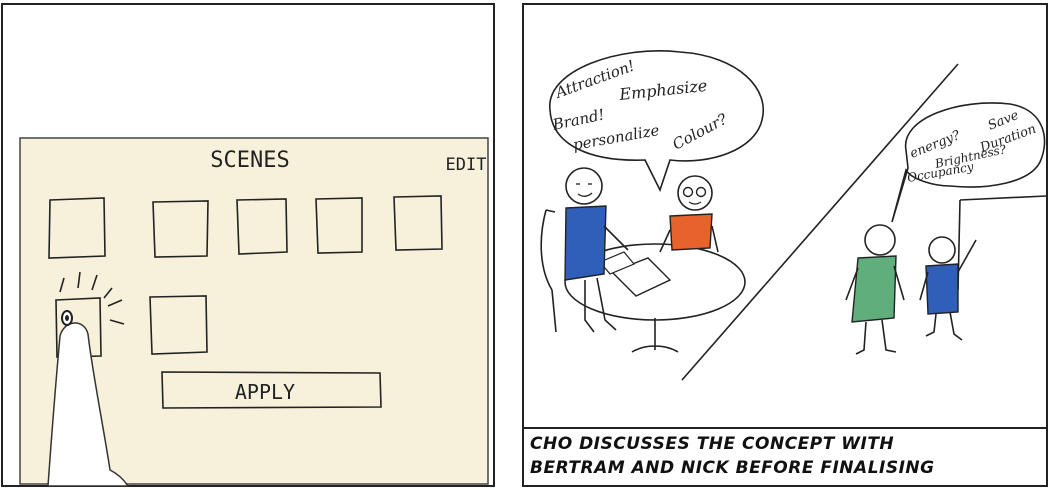  What do you see at coordinates (732, 468) in the screenshot?
I see `caption-line-2: BERTRAM AND NICK BEFORE FINALISING` at bounding box center [732, 468].